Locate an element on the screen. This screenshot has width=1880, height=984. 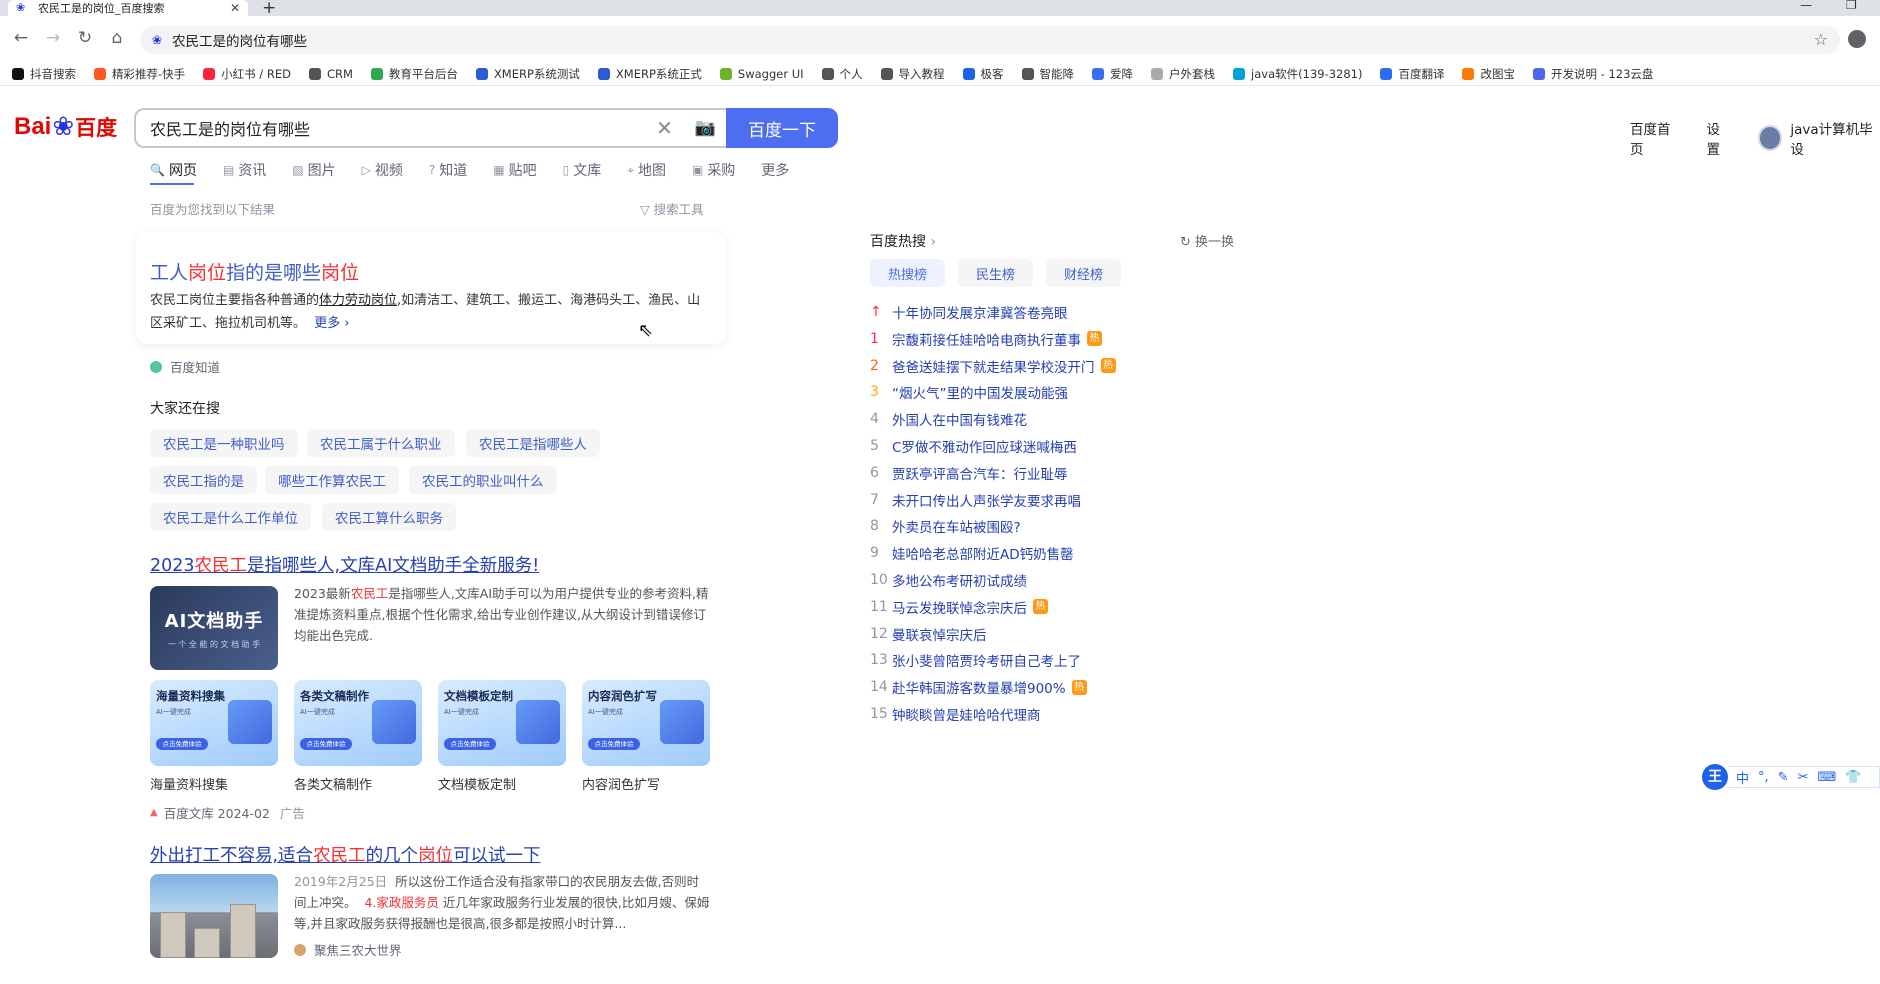
feature-card-1: 海量资料搜集 AI一键完成 点击免费体验 is located at coordinates (214, 723).